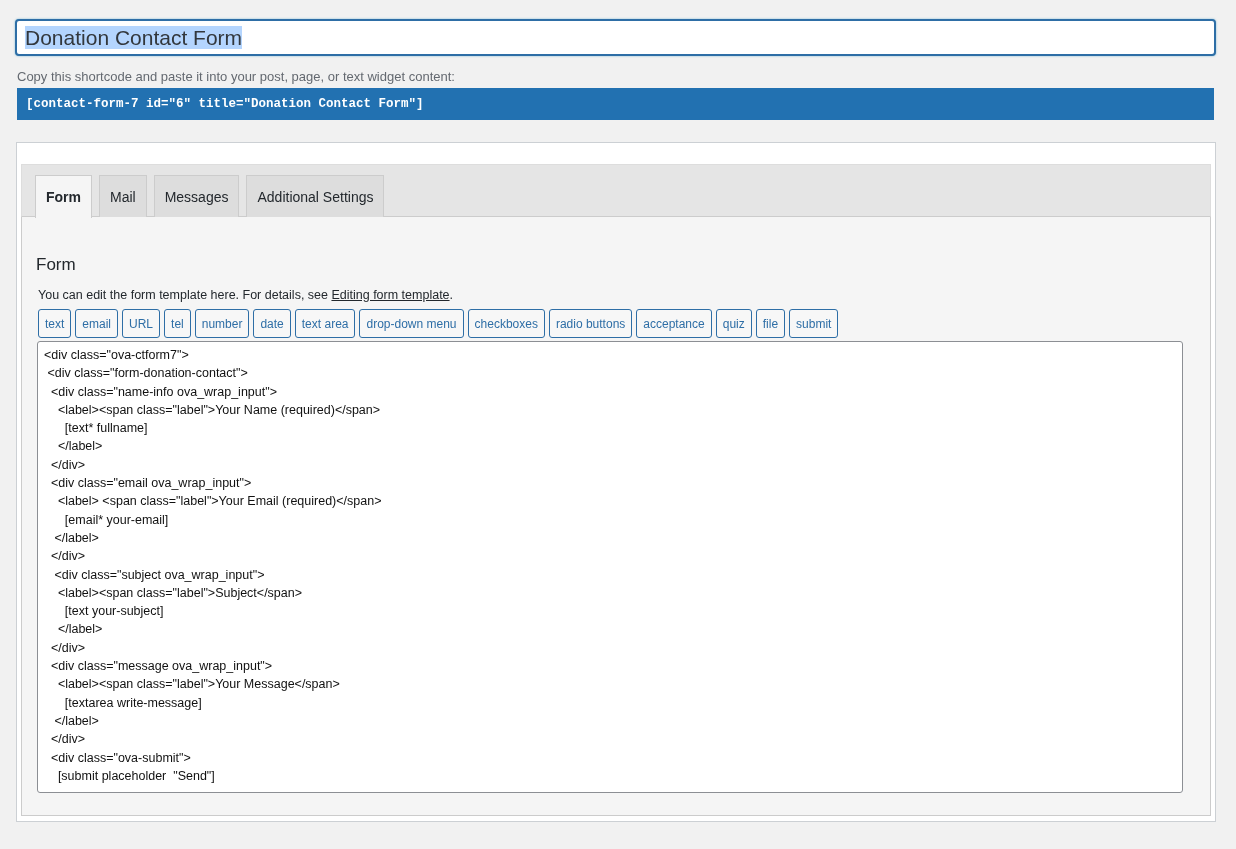  Describe the element at coordinates (733, 323) in the screenshot. I see `tag-button: quiz` at that location.